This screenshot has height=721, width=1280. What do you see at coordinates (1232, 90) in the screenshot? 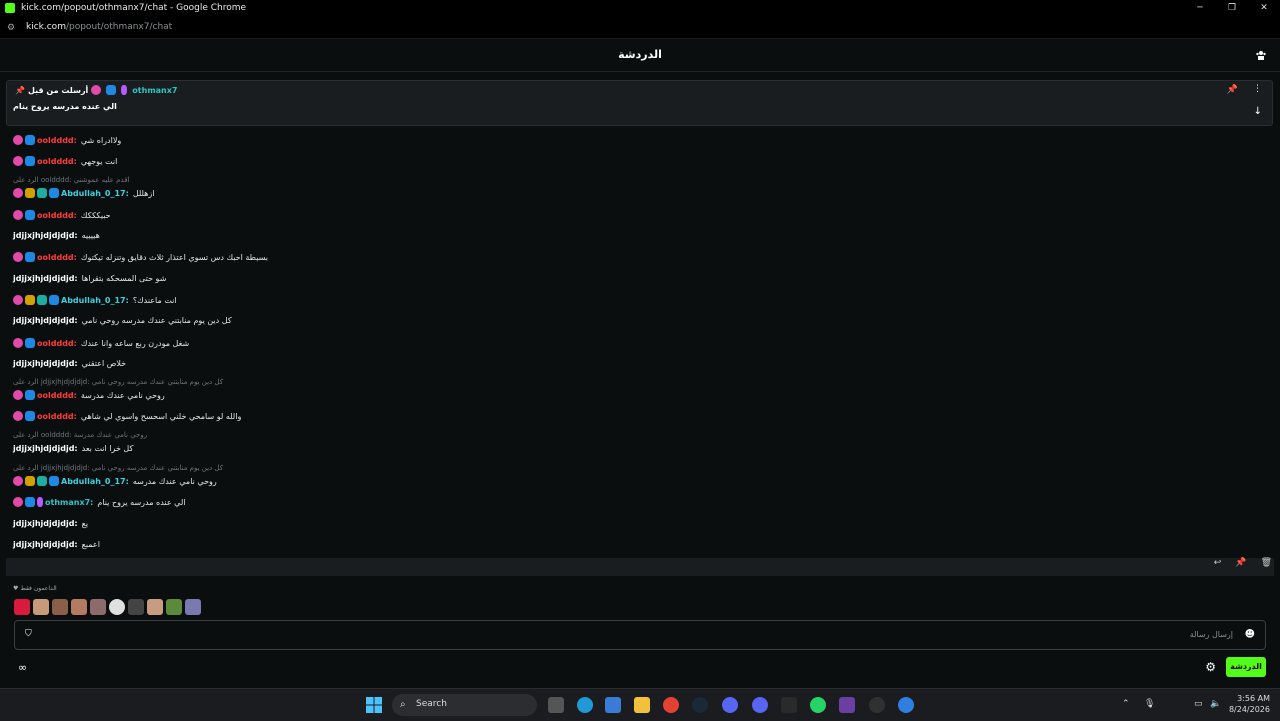
I see `unpin-icon: 📌` at bounding box center [1232, 90].